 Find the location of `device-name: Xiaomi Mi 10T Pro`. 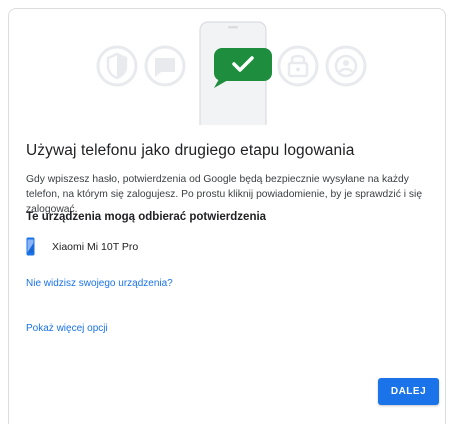

device-name: Xiaomi Mi 10T Pro is located at coordinates (95, 246).